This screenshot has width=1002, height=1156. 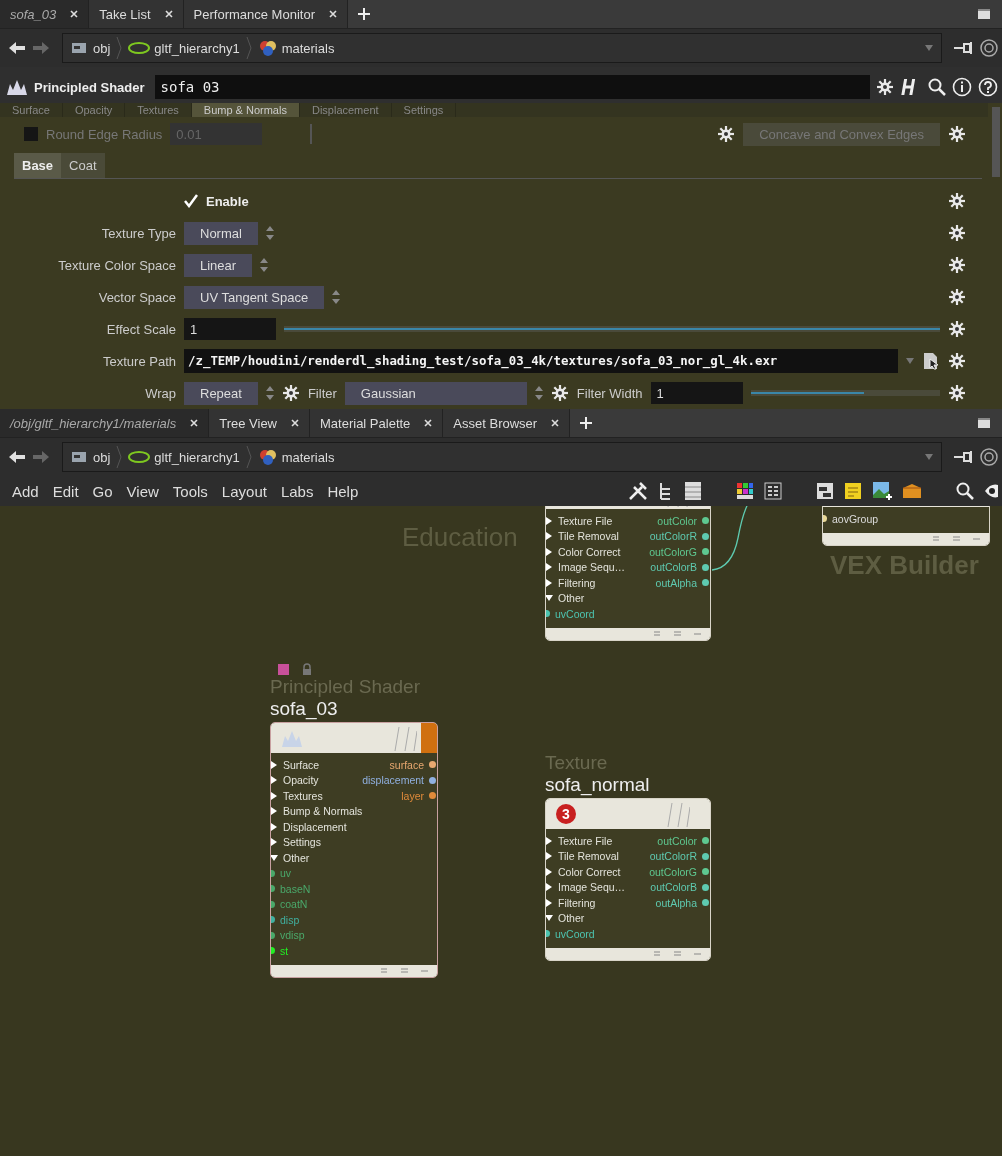 What do you see at coordinates (301, 764) in the screenshot?
I see `parameter-group: Surface` at bounding box center [301, 764].